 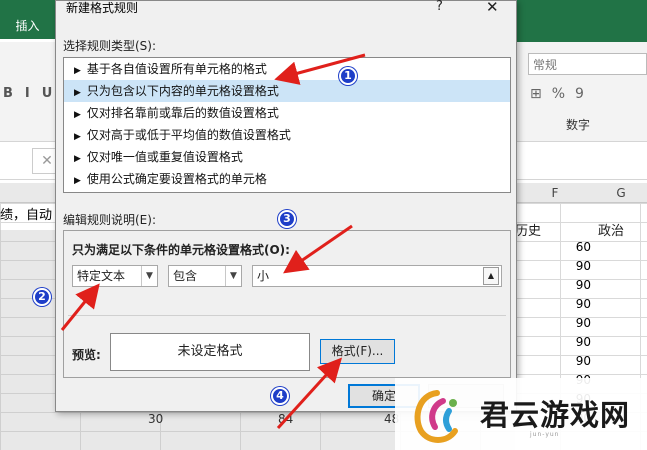 I want to click on underline-button: U, so click(x=47, y=93).